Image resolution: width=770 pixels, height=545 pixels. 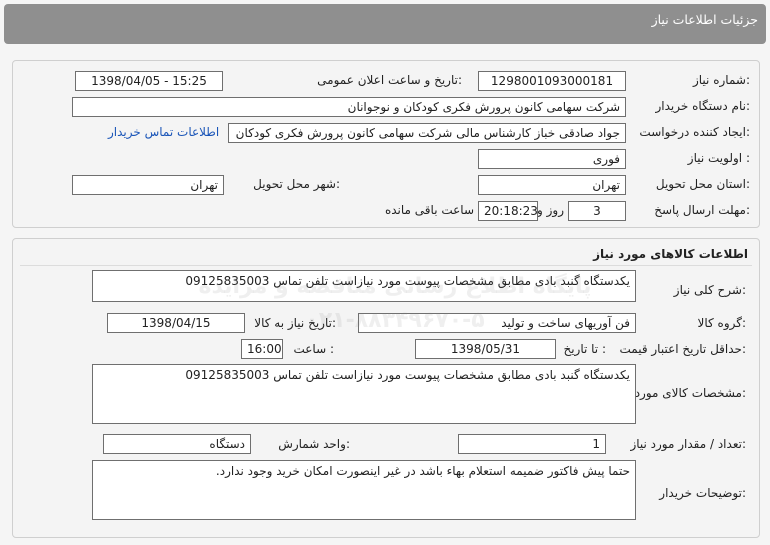 What do you see at coordinates (508, 211) in the screenshot?
I see `deadline-time-field: 20:18:23` at bounding box center [508, 211].